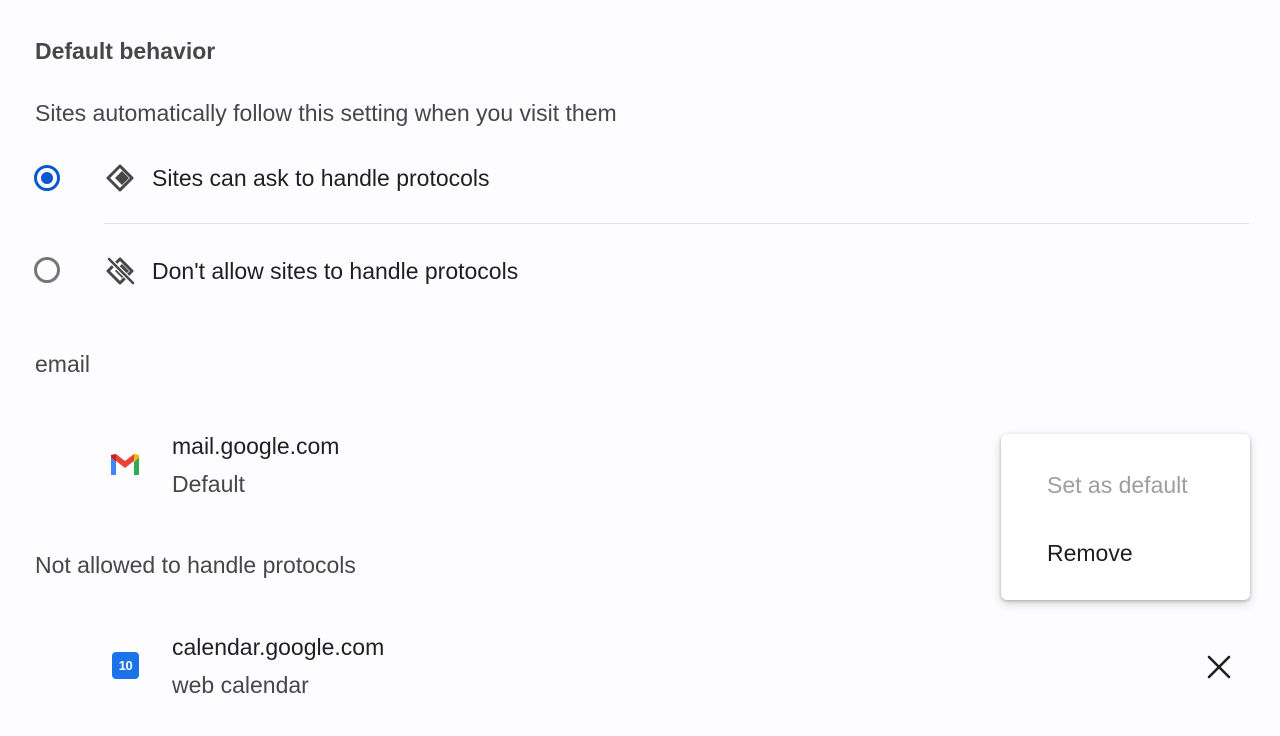 The width and height of the screenshot is (1280, 736). What do you see at coordinates (640, 178) in the screenshot?
I see `radio-option-allow: Sites can ask to handle protocols` at bounding box center [640, 178].